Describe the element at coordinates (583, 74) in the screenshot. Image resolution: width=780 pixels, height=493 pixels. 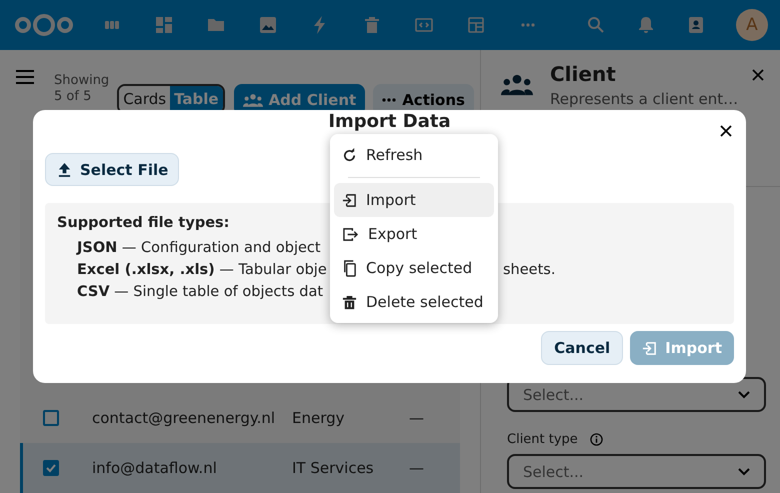
I see `sidebar-title: Client` at that location.